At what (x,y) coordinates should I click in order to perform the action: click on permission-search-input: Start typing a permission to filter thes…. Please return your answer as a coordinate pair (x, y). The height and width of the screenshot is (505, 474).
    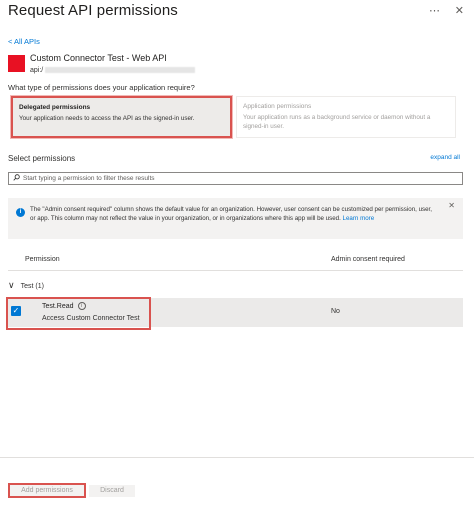
    Looking at the image, I should click on (235, 178).